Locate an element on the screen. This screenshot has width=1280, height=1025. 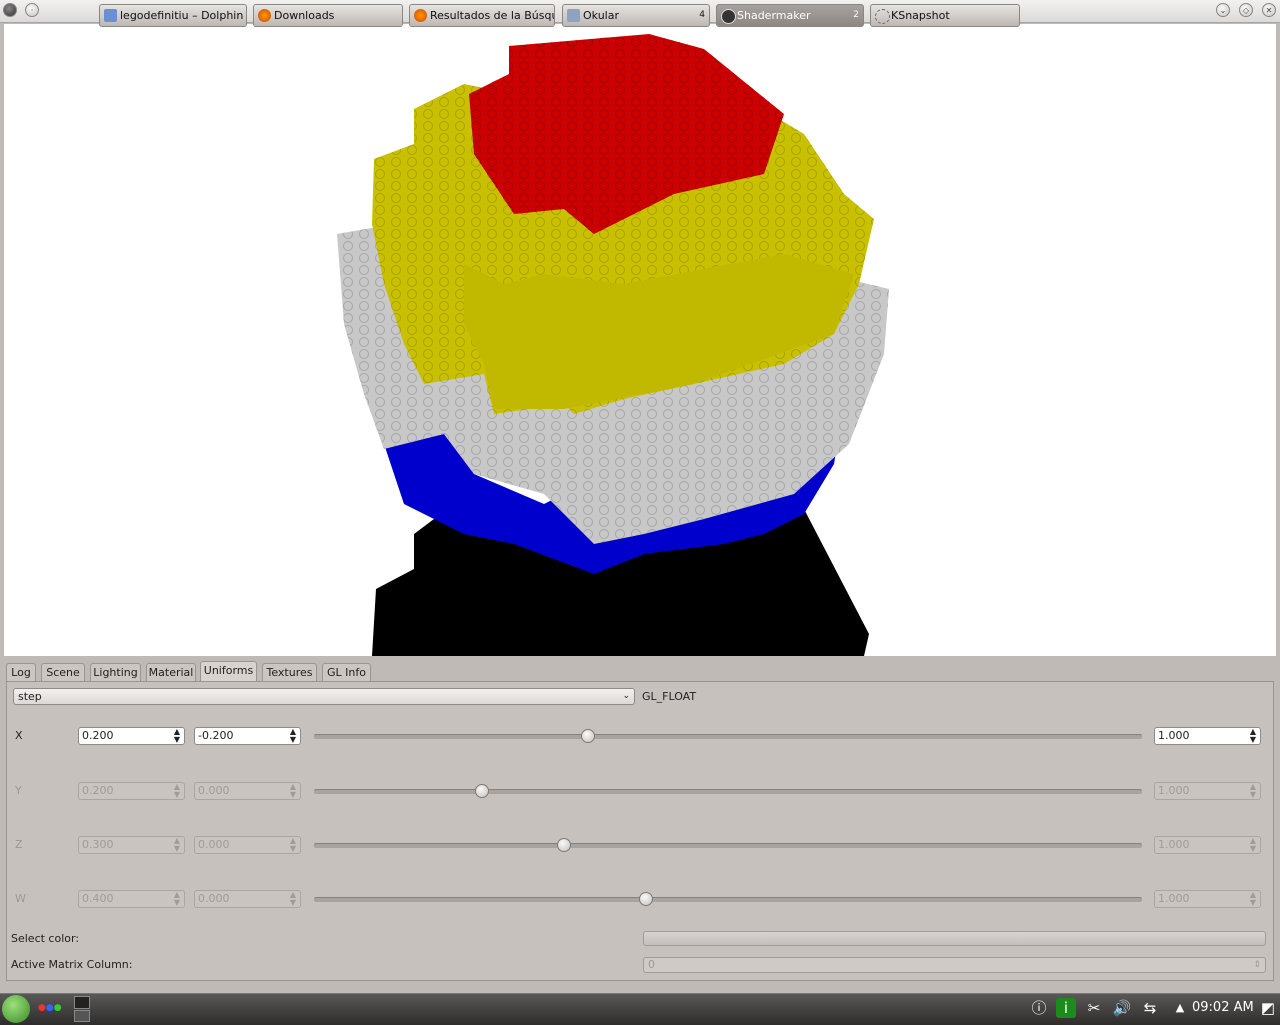
clock: 09:02 AM is located at coordinates (1223, 1007).